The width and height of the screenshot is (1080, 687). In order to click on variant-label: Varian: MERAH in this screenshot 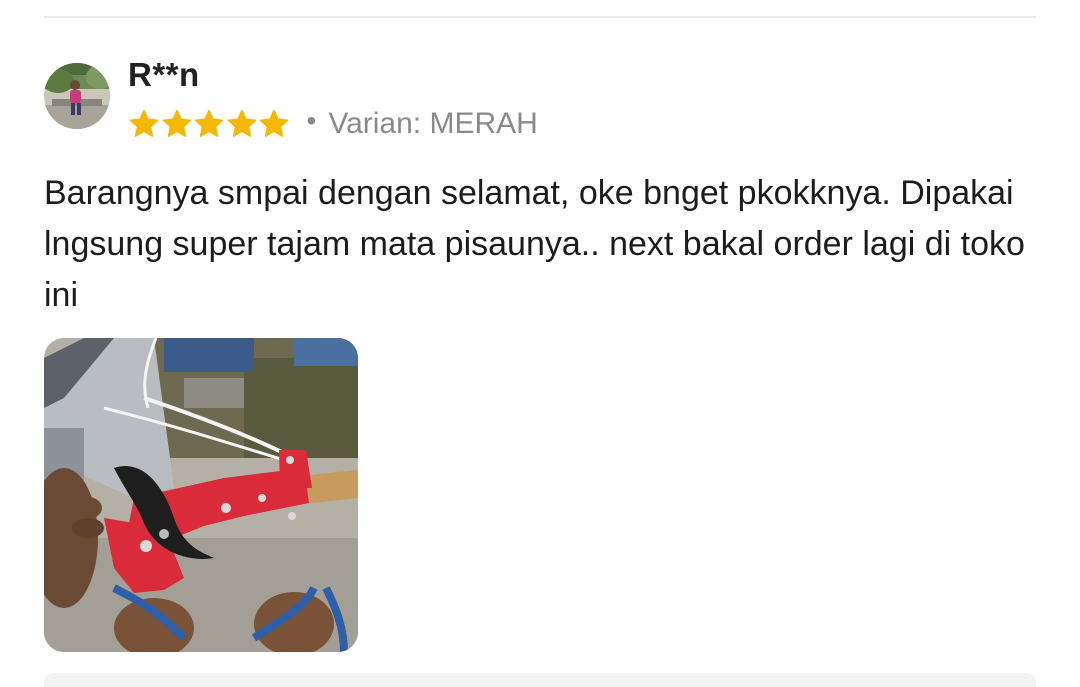, I will do `click(433, 123)`.